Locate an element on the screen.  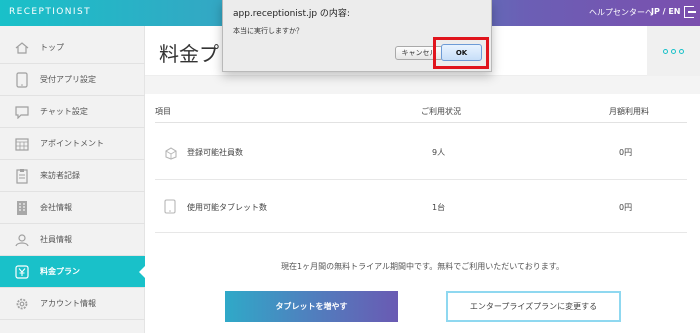
more-options-button is located at coordinates (673, 51).